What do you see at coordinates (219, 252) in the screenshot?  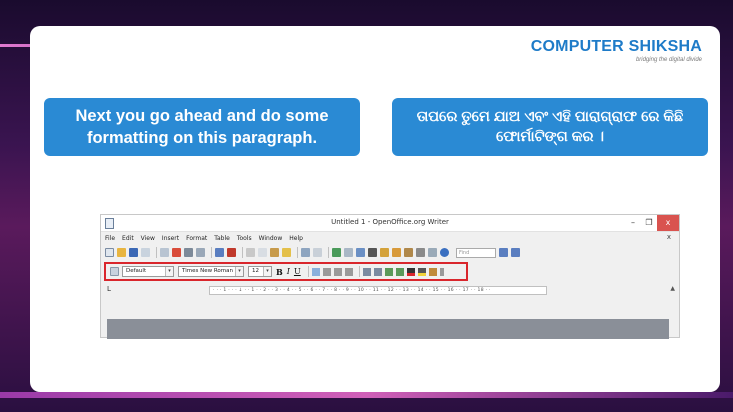 I see `spellcheck-icon` at bounding box center [219, 252].